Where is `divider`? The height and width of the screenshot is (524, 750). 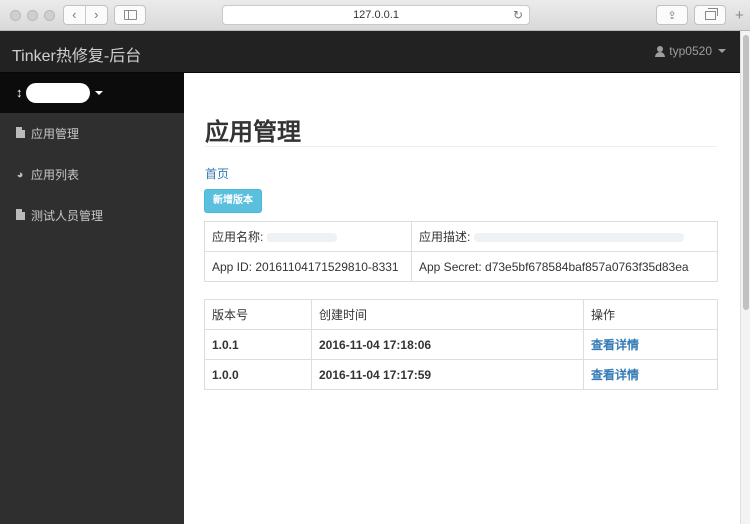
divider is located at coordinates (461, 146).